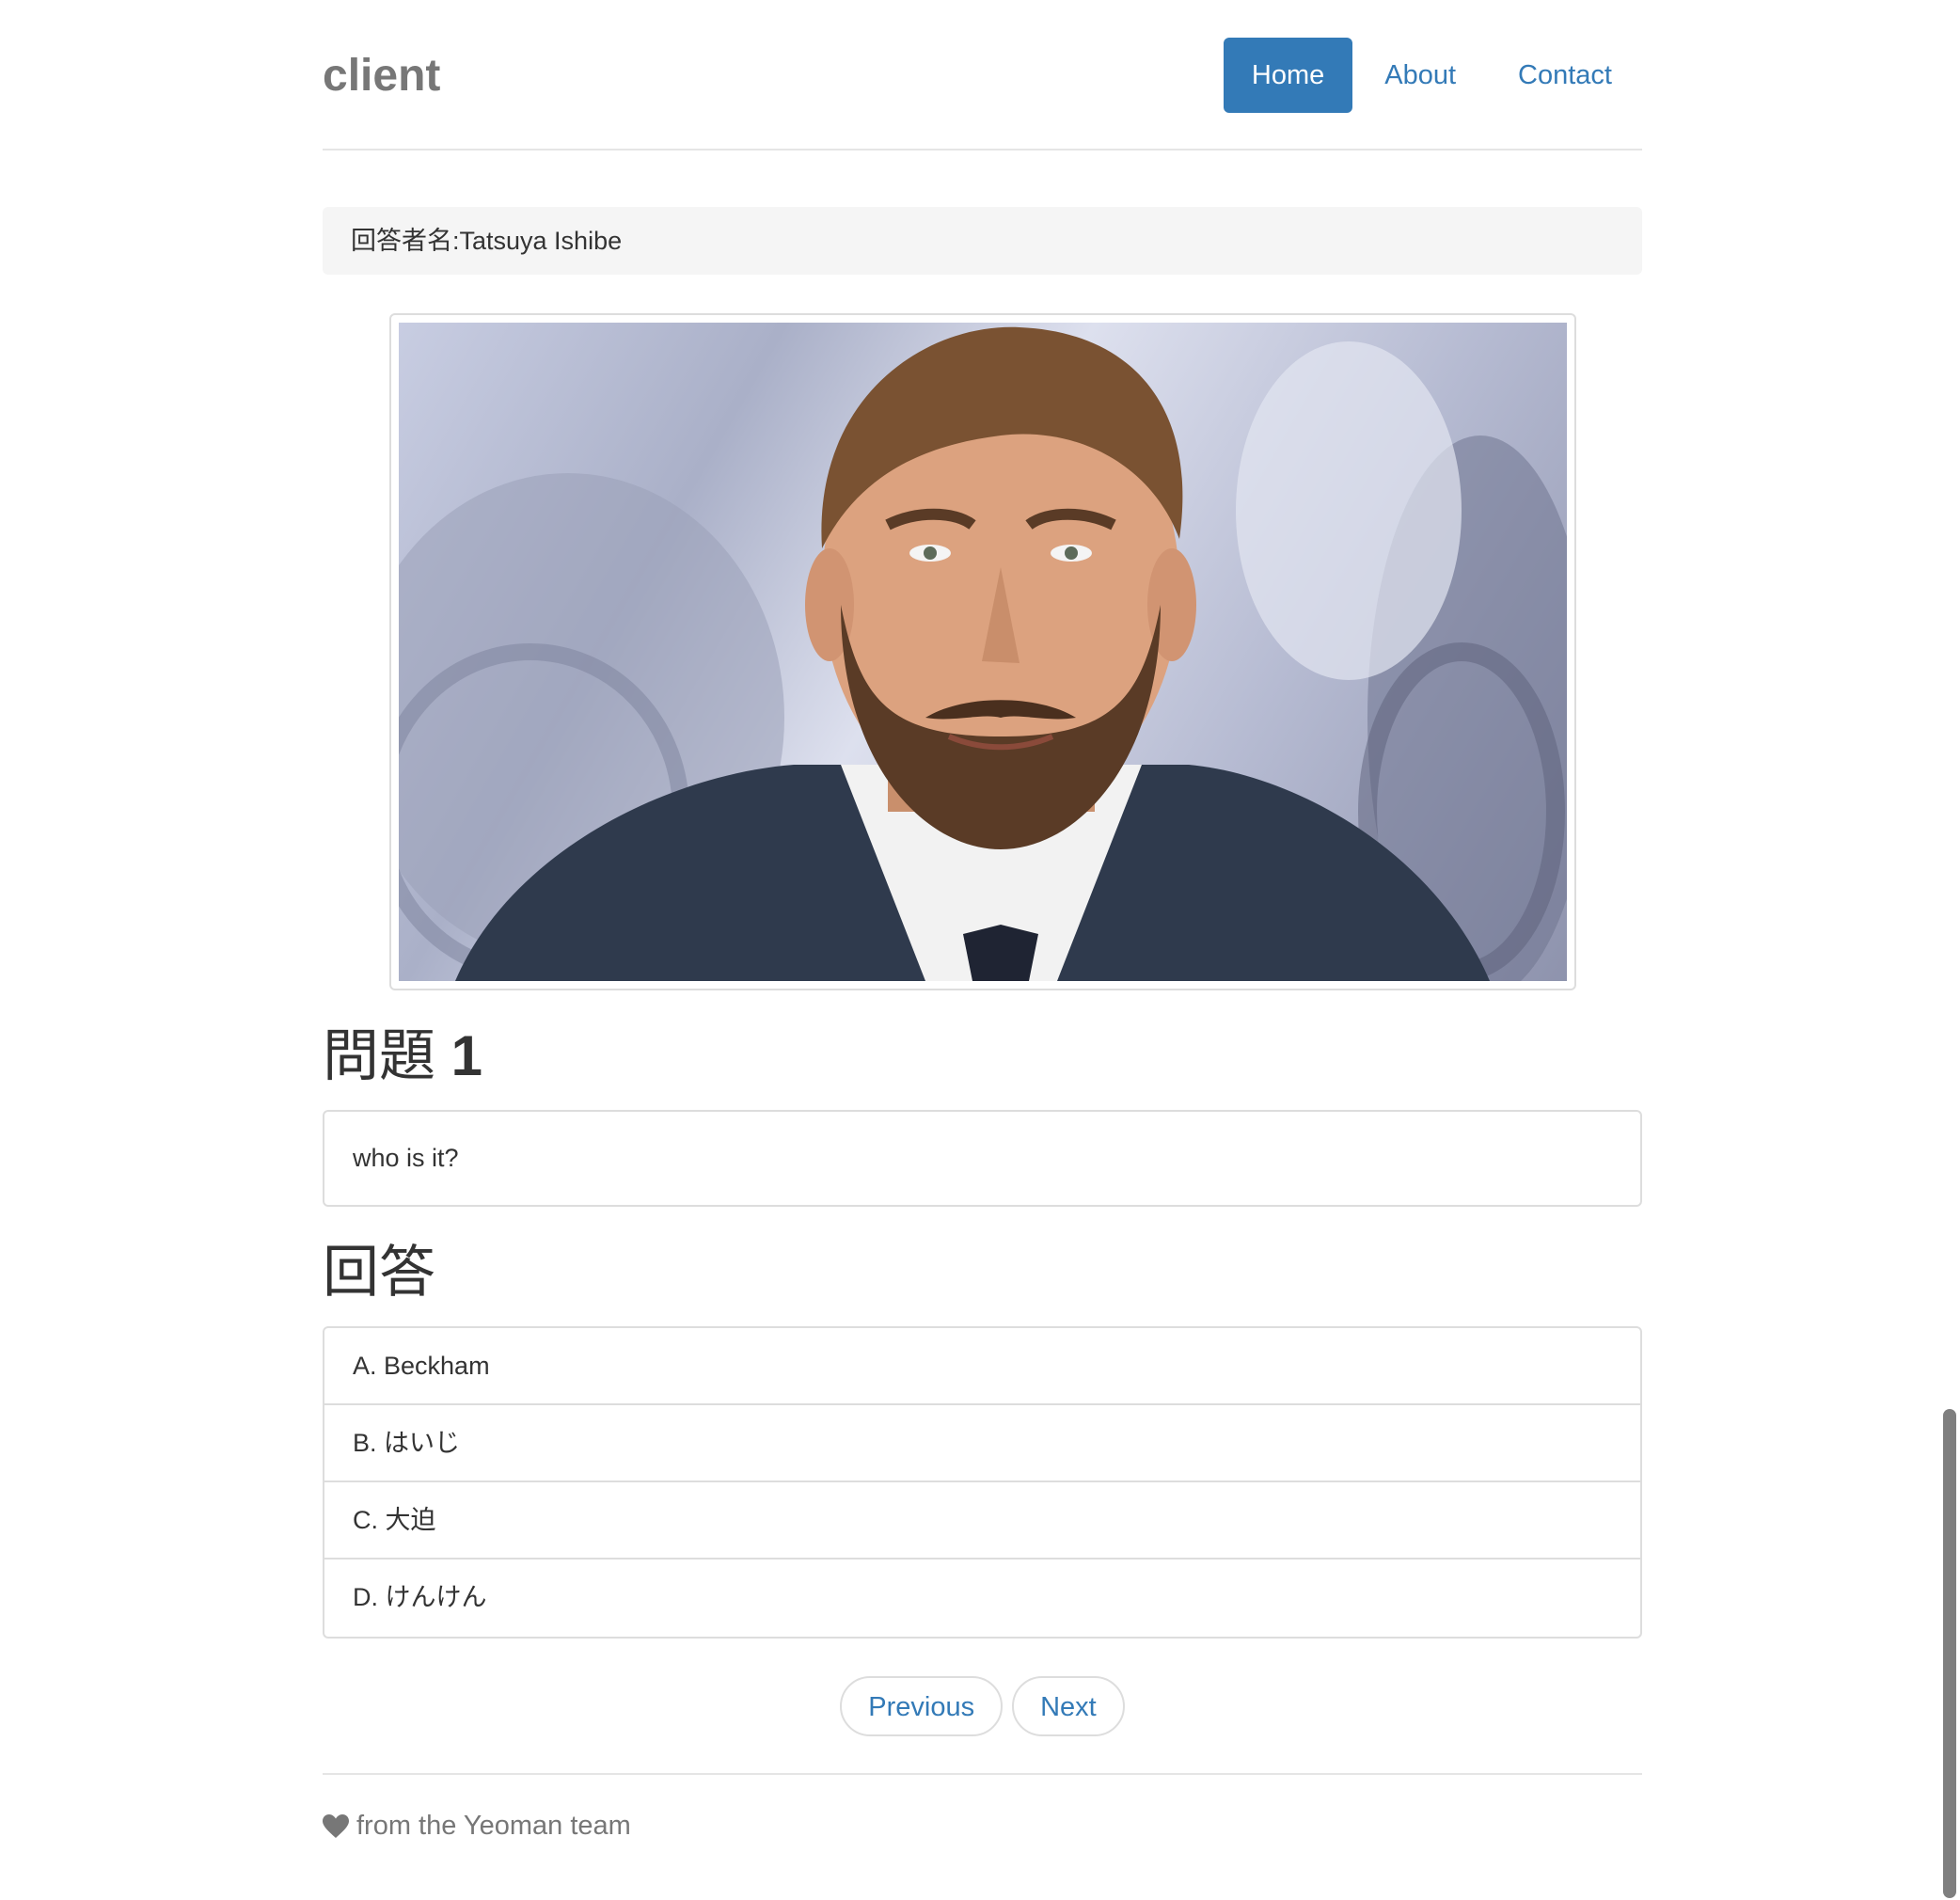  What do you see at coordinates (1950, 950) in the screenshot?
I see `vertical-scrollbar` at bounding box center [1950, 950].